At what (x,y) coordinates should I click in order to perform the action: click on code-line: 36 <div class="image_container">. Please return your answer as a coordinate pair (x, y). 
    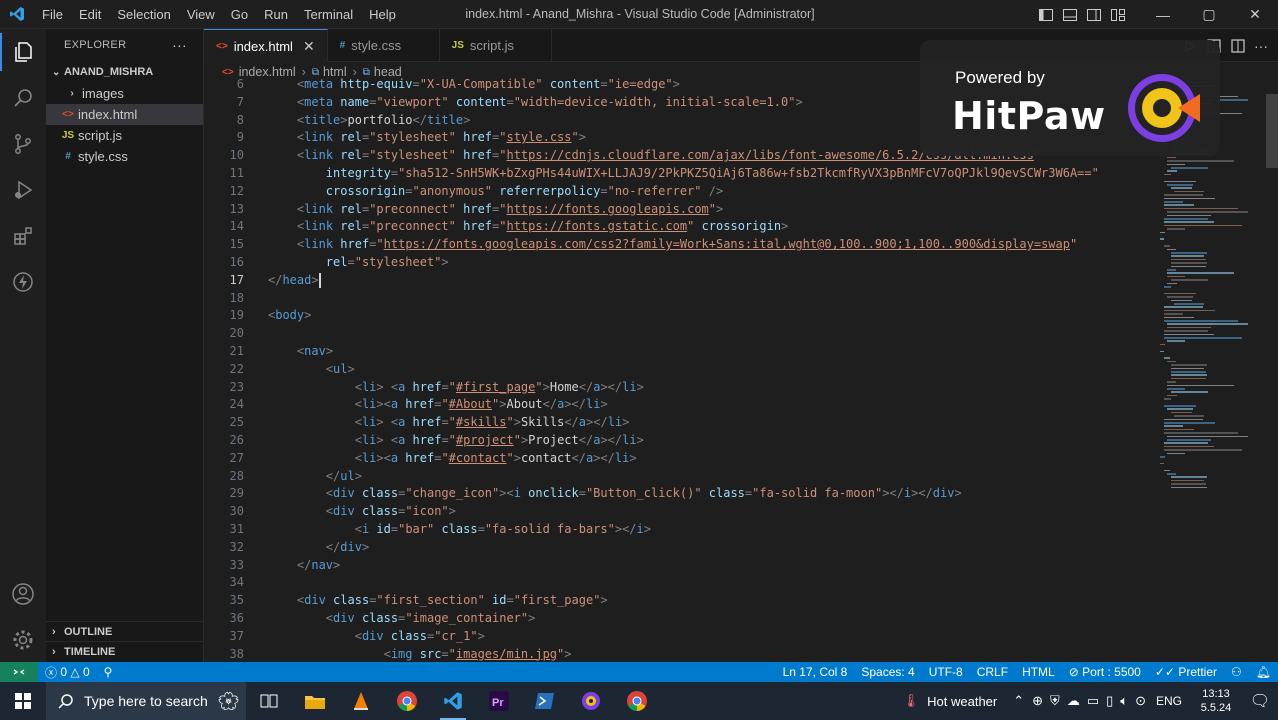
    Looking at the image, I should click on (734, 619).